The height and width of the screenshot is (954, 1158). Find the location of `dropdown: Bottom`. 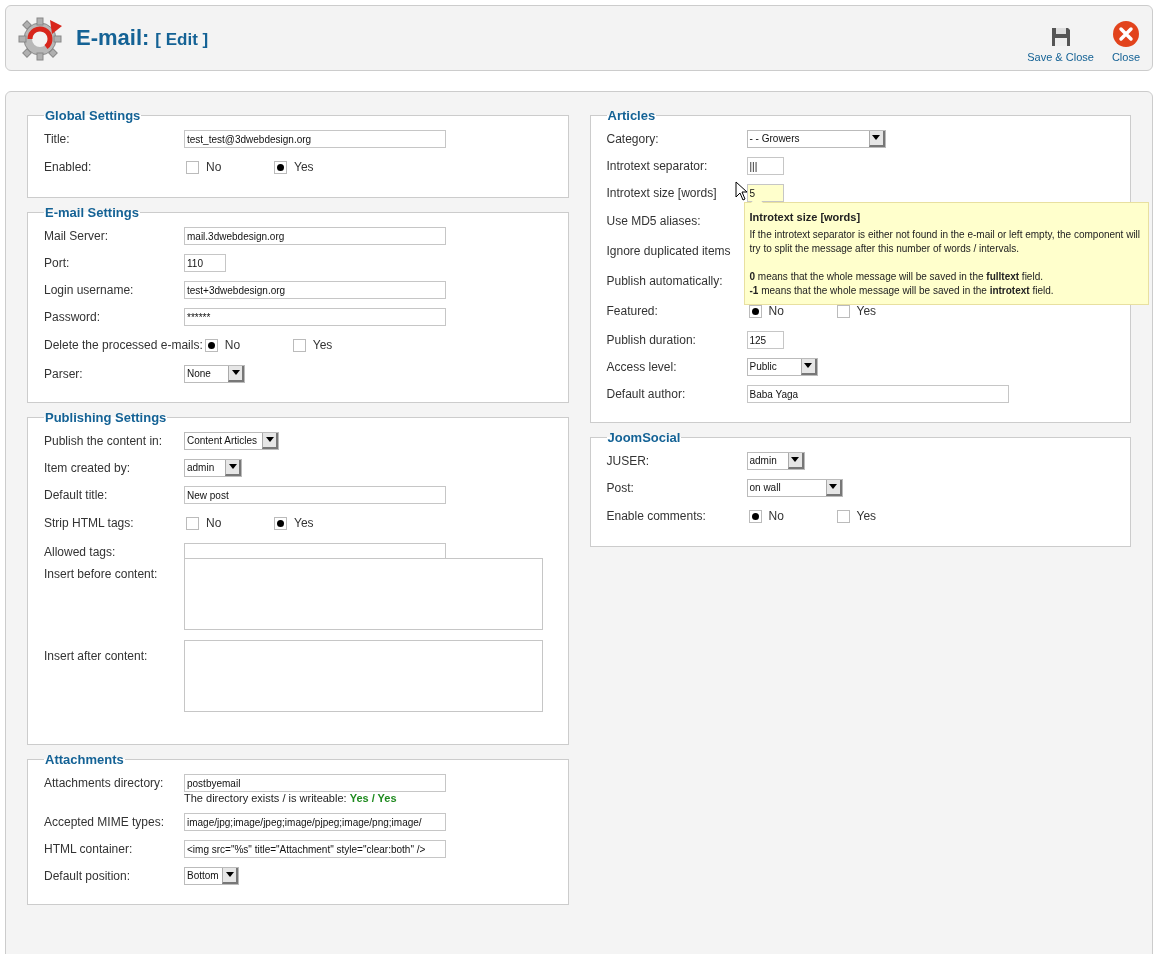

dropdown: Bottom is located at coordinates (211, 875).